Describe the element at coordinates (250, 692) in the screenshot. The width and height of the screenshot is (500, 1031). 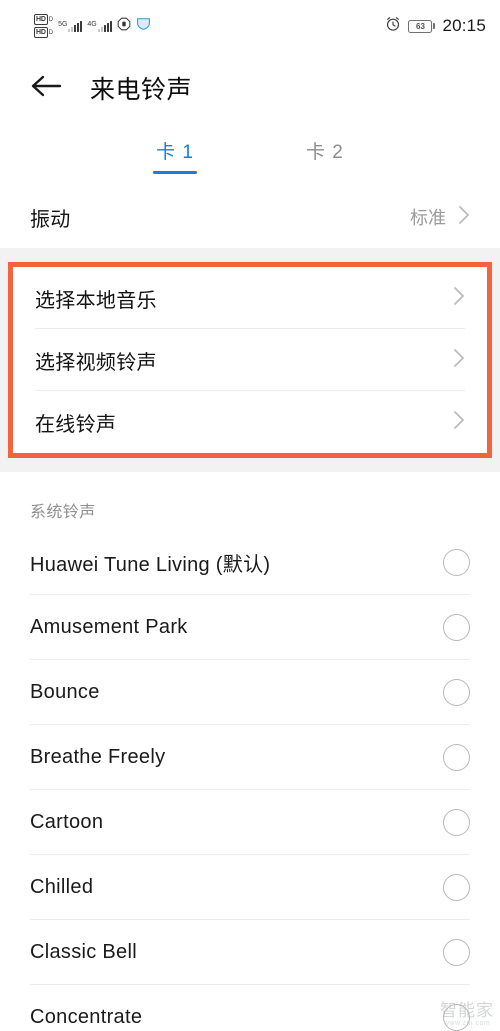
I see `list-item: Bounce` at that location.